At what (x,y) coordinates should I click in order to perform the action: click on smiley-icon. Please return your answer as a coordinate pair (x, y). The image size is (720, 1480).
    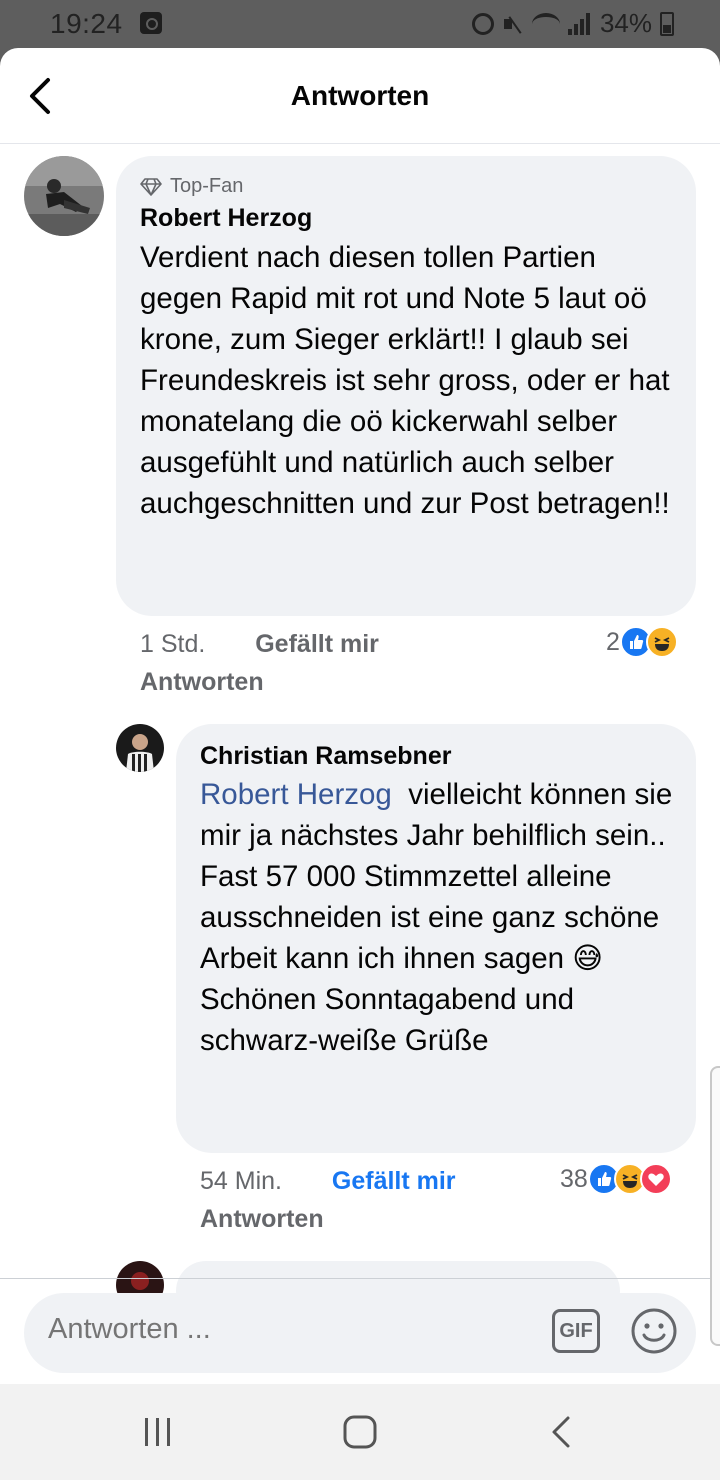
    Looking at the image, I should click on (654, 1331).